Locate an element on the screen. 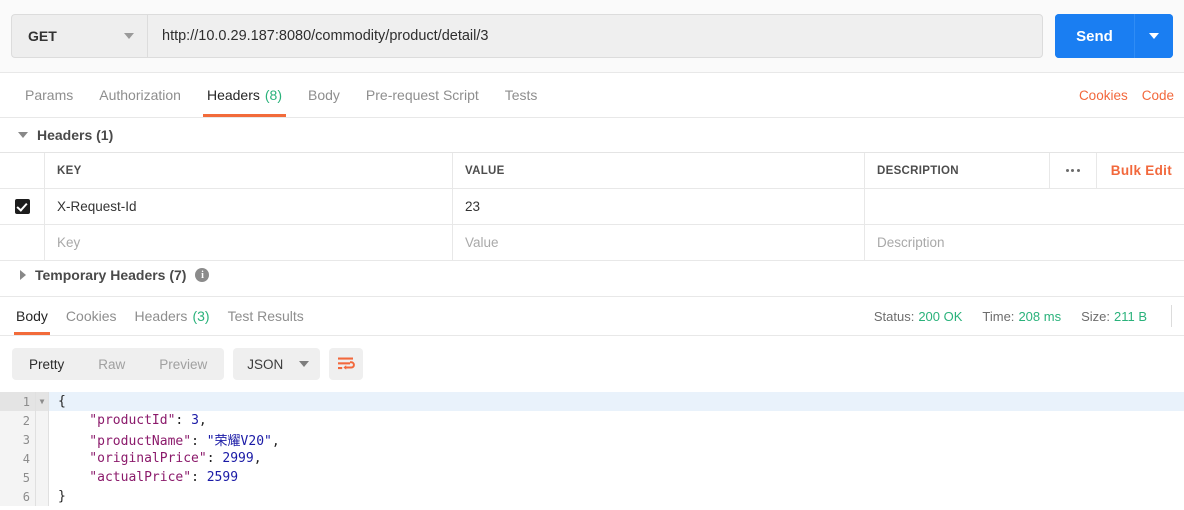 The width and height of the screenshot is (1184, 510). view-mode-raw: Raw is located at coordinates (111, 364).